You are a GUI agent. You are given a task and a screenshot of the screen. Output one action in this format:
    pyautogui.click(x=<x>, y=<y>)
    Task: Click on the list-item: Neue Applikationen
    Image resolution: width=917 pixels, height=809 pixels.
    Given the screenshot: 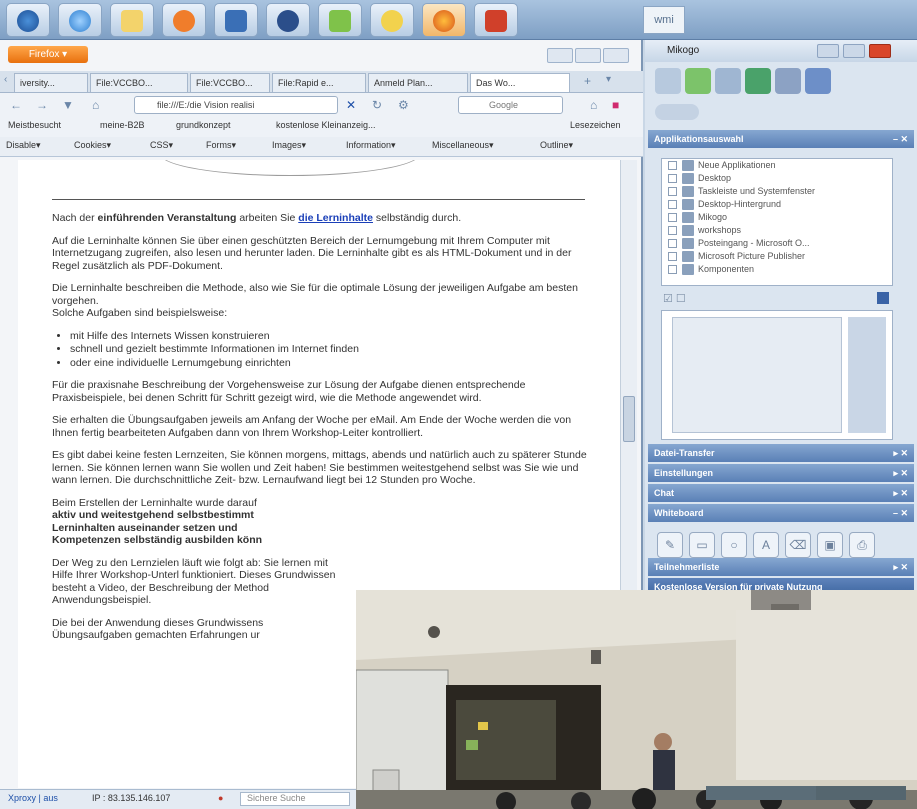 What is the action you would take?
    pyautogui.click(x=777, y=165)
    